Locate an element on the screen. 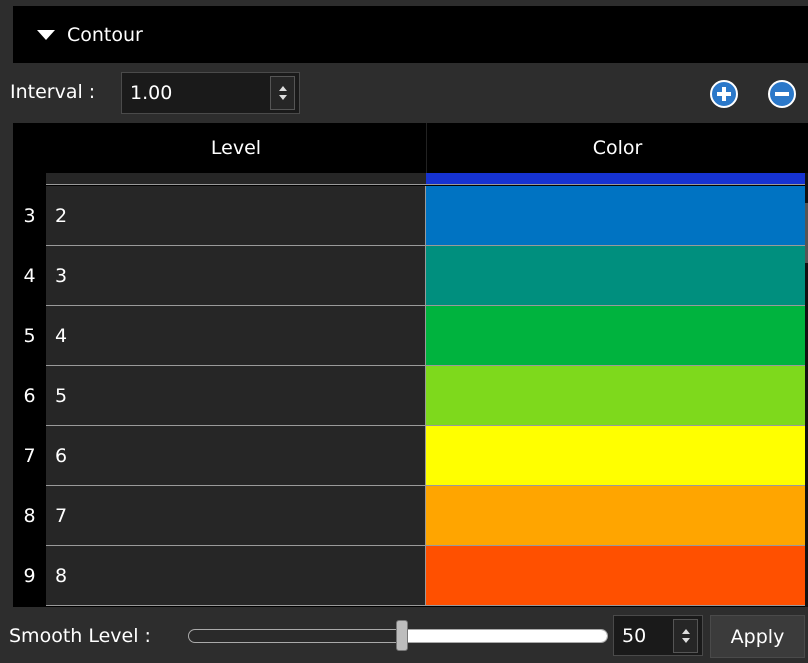 The width and height of the screenshot is (808, 663). column-header-color: Color is located at coordinates (617, 148).